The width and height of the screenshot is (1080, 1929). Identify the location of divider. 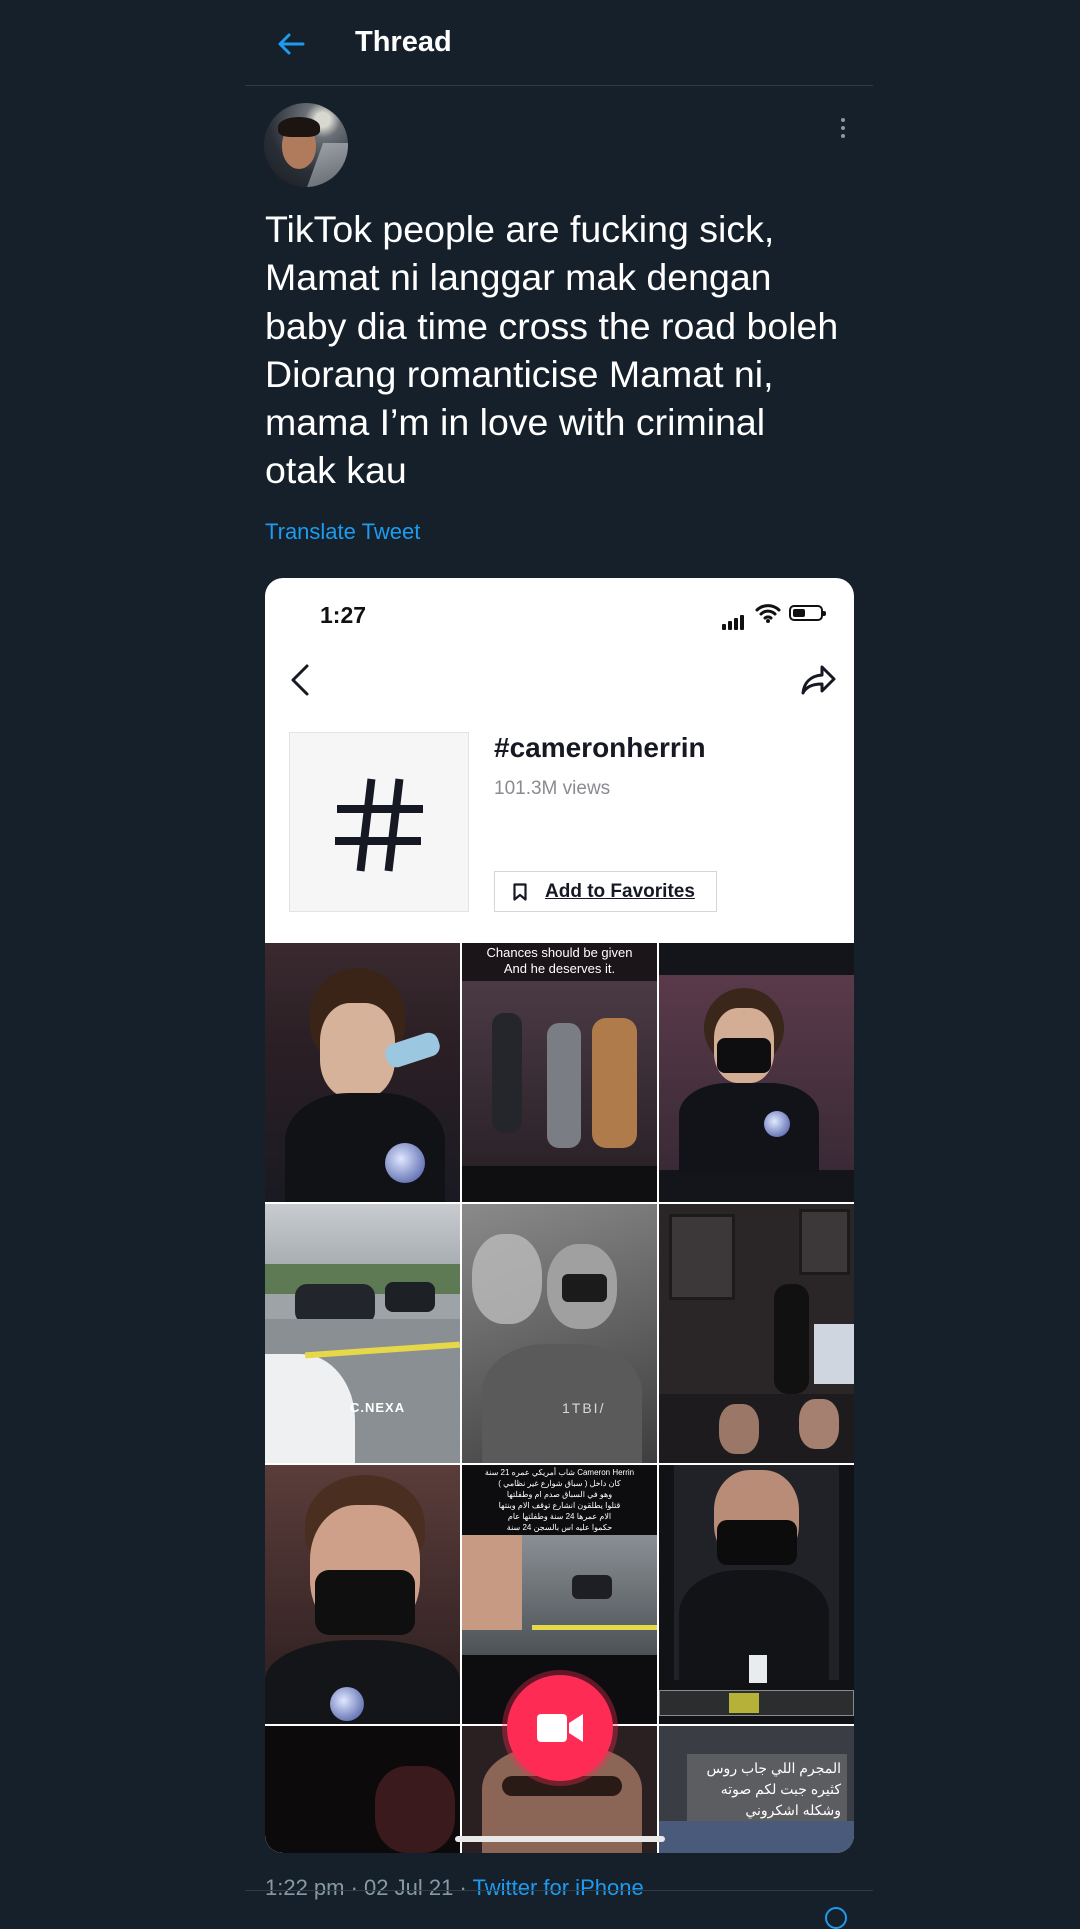
(559, 1890).